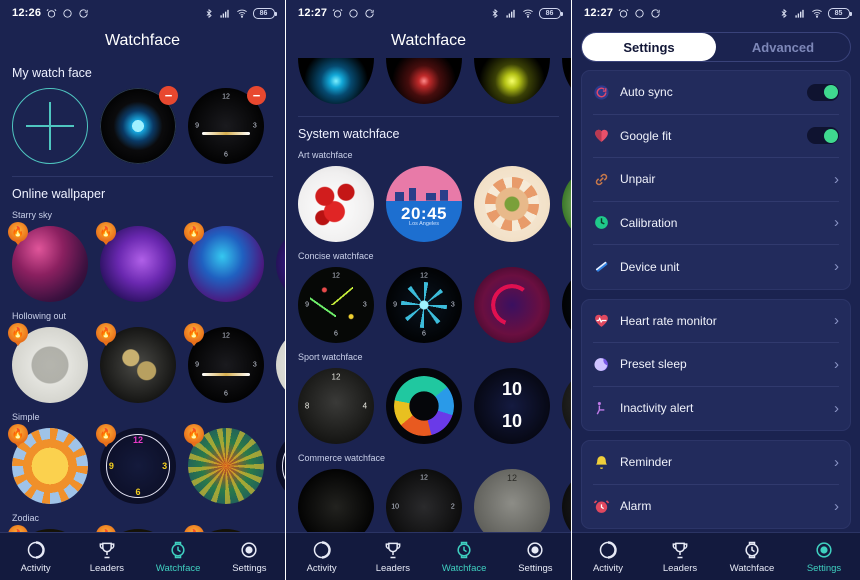  I want to click on setting-row-calibration: Calibration ›, so click(716, 223).